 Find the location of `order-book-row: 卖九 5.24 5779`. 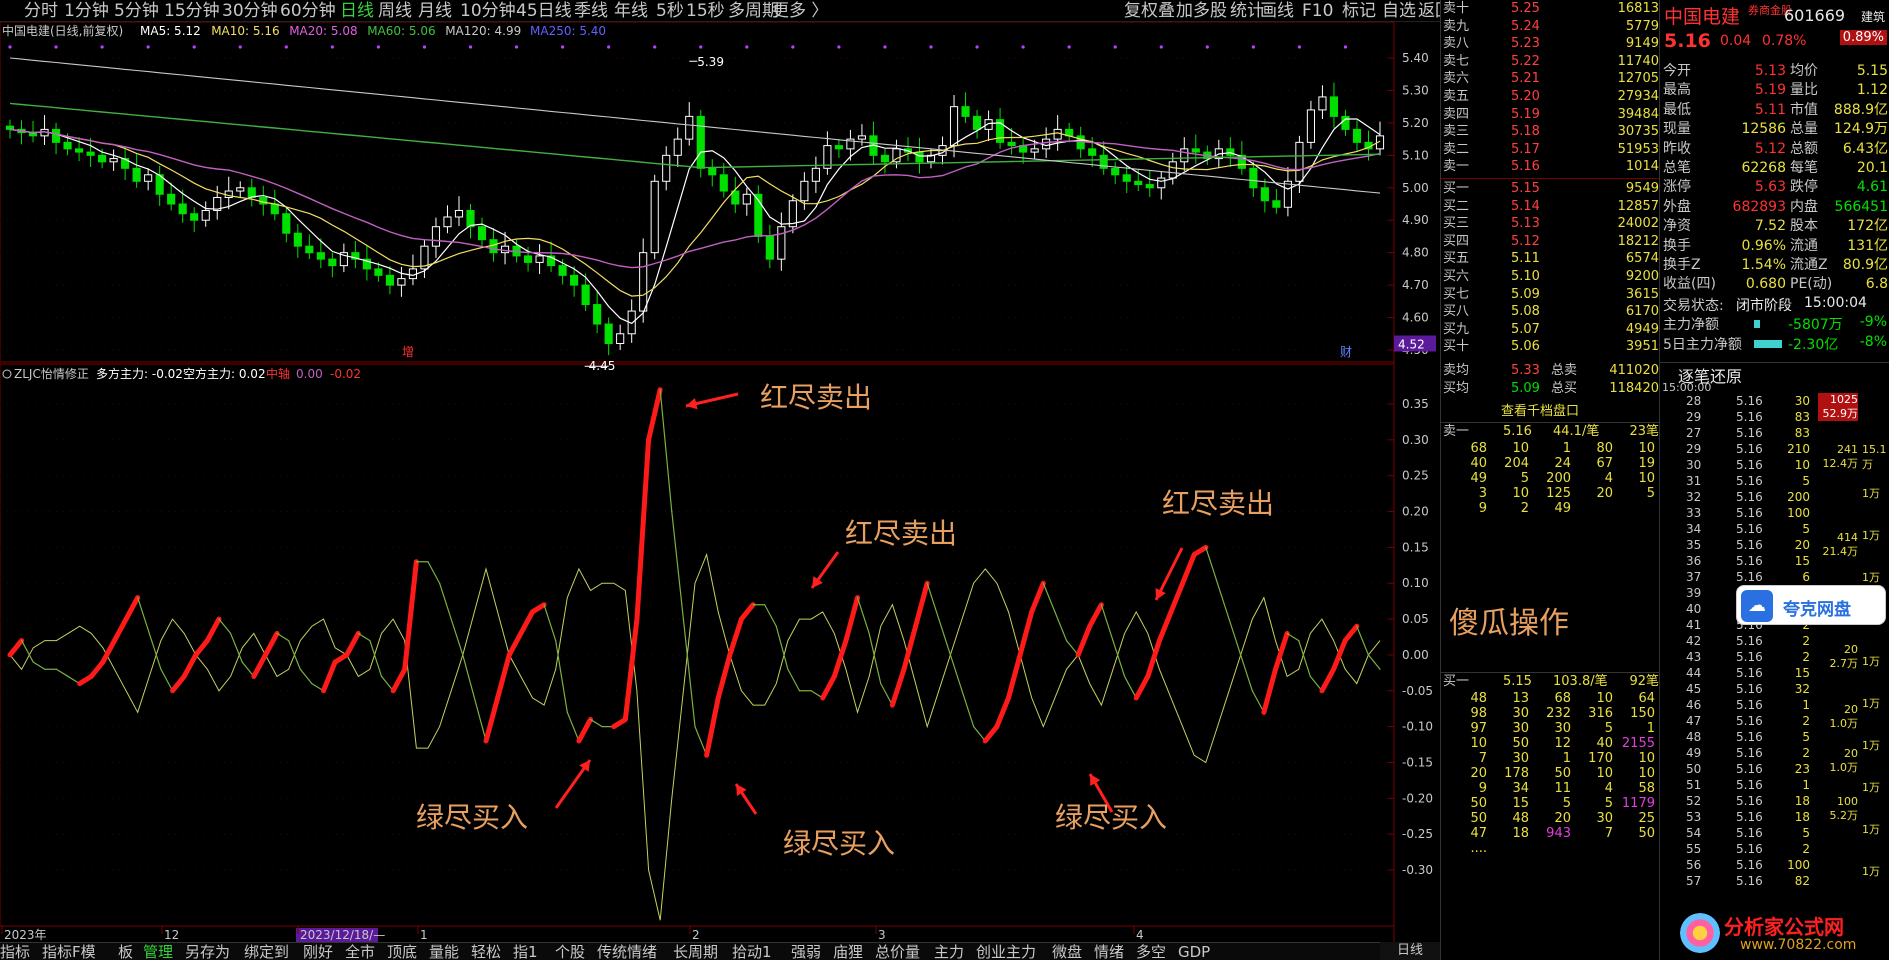

order-book-row: 卖九 5.24 5779 is located at coordinates (1552, 26).